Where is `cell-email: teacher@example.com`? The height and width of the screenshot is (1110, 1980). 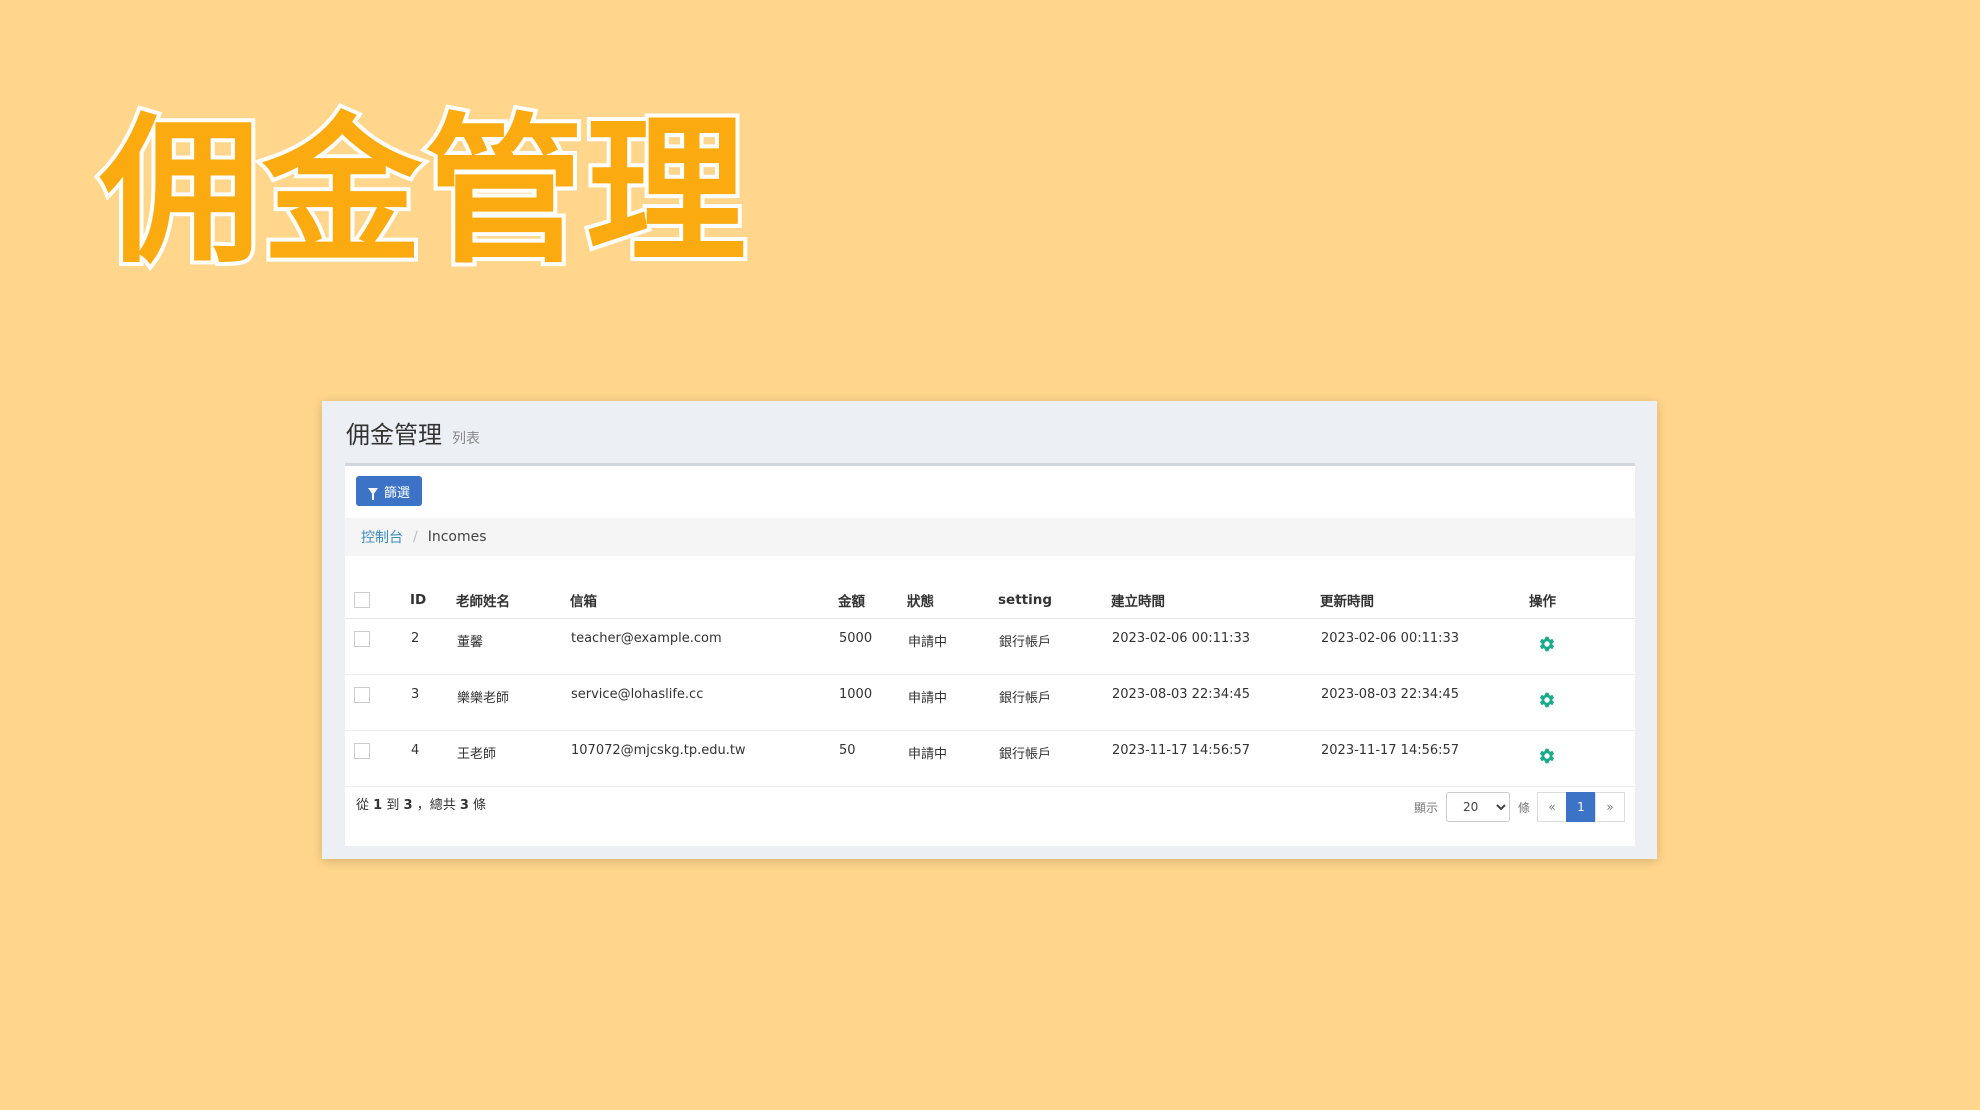 cell-email: teacher@example.com is located at coordinates (704, 646).